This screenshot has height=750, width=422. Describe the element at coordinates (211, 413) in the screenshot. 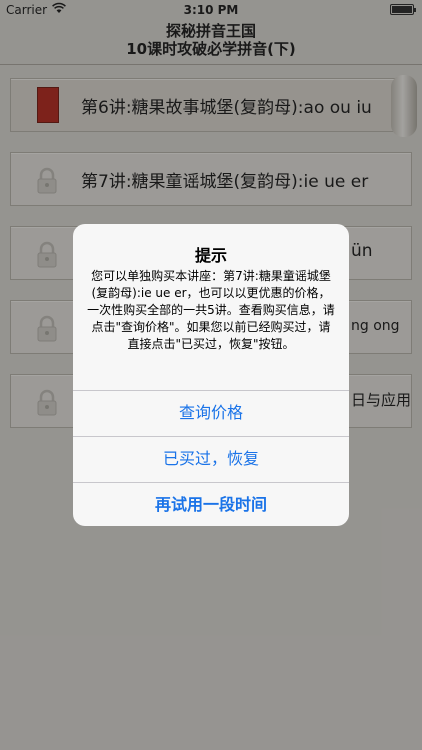

I see `query-price-button: 查询价格` at that location.